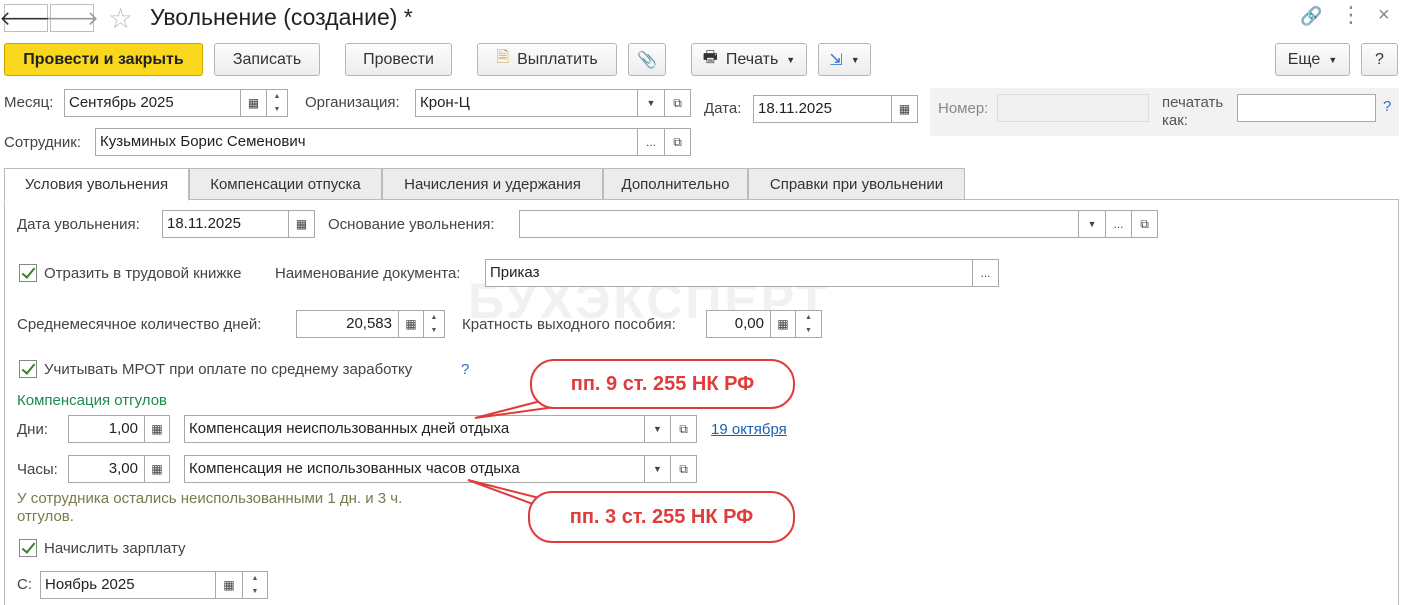 The width and height of the screenshot is (1403, 605). Describe the element at coordinates (96, 184) in the screenshot. I see `tab-dismissal-conditions: Условия увольнения` at that location.